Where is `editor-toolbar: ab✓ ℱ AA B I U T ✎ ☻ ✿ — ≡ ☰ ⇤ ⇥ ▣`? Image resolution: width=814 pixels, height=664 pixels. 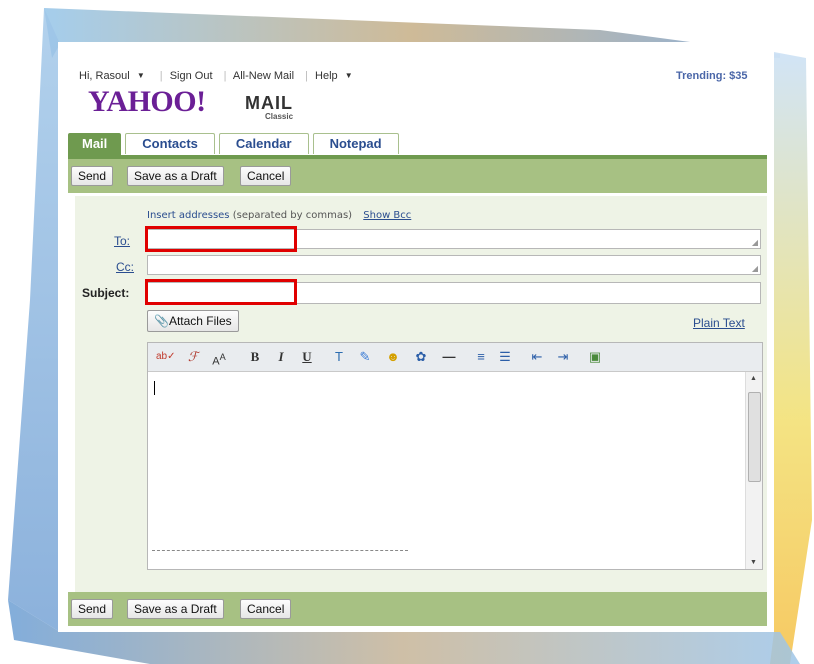 editor-toolbar: ab✓ ℱ AA B I U T ✎ ☻ ✿ — ≡ ☰ ⇤ ⇥ ▣ is located at coordinates (455, 357).